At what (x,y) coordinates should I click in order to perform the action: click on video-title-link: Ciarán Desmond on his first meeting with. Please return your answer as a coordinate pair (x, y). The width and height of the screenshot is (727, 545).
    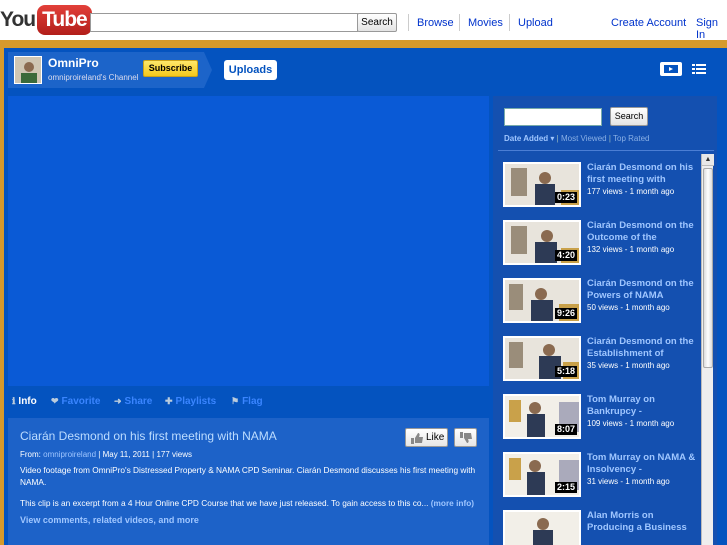
    Looking at the image, I should click on (642, 173).